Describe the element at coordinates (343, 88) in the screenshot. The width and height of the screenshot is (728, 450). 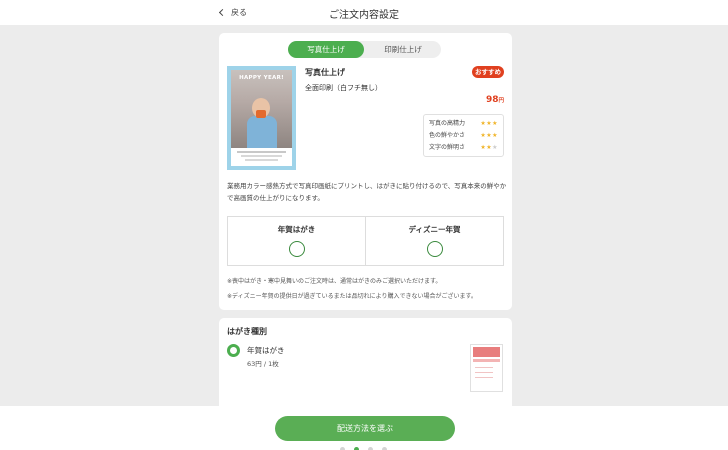
I see `product-subtitle: 全面印刷（白フチ無し）` at that location.